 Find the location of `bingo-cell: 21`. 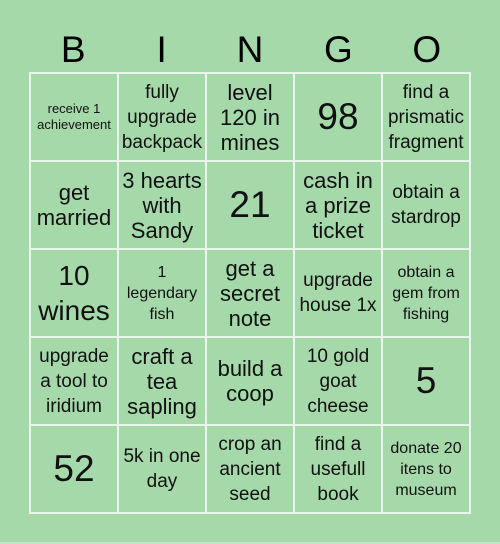

bingo-cell: 21 is located at coordinates (251, 206).